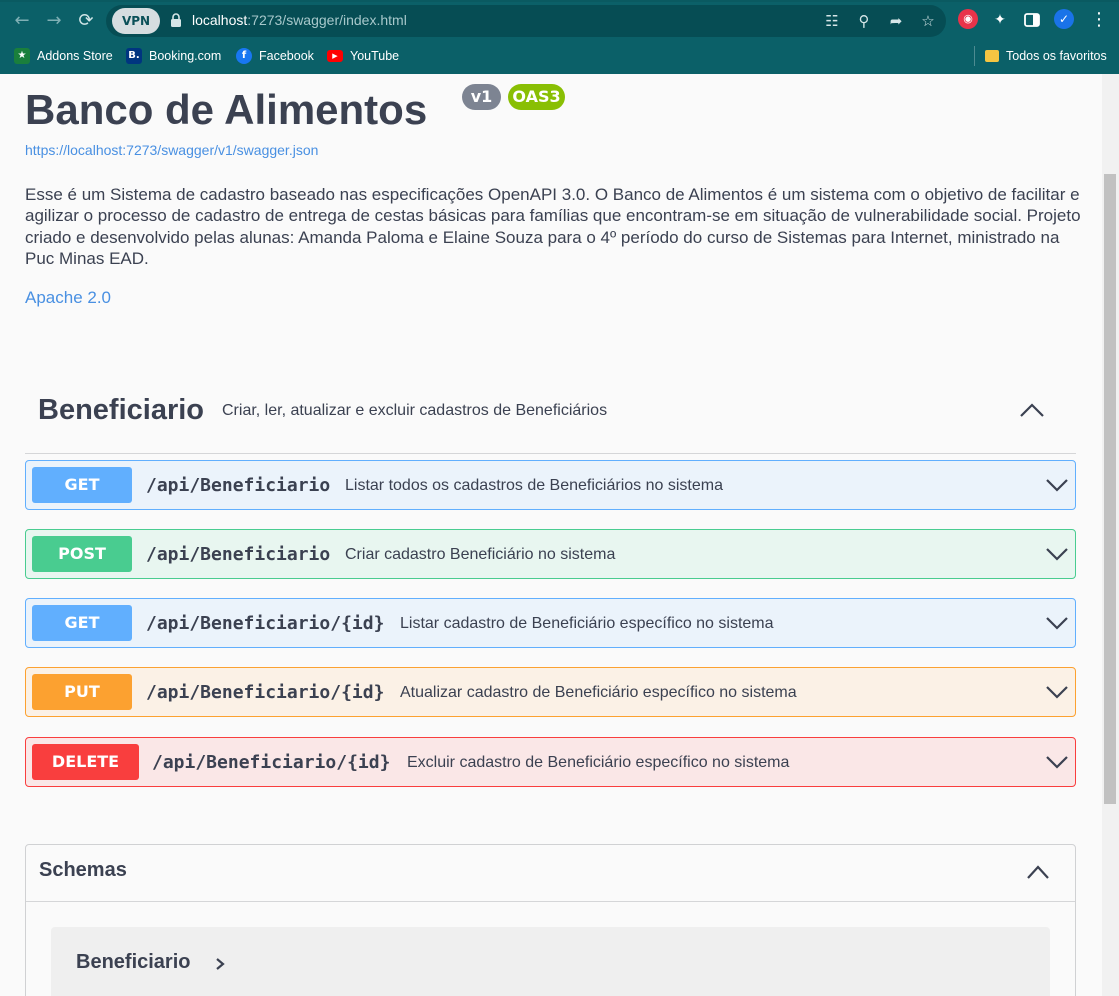 This screenshot has height=996, width=1119. I want to click on bookmark-addons-store: ★ Addons Store, so click(63, 56).